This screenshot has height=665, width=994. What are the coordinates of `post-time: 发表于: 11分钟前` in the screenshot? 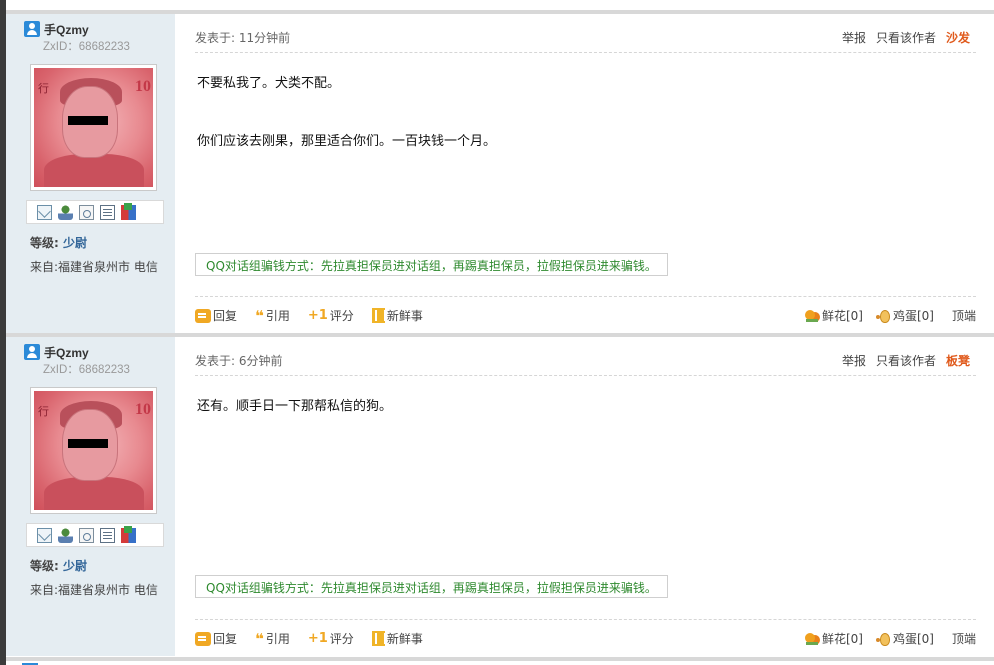 It's located at (243, 38).